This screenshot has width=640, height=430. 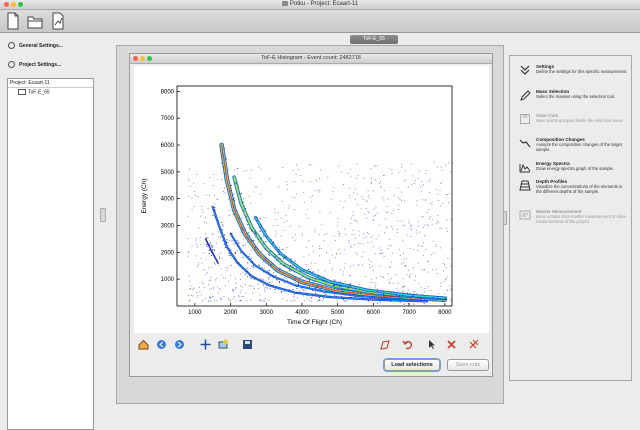 What do you see at coordinates (50, 254) in the screenshot?
I see `project-tree: Project: Ecaart-11 ToF-E_65` at bounding box center [50, 254].